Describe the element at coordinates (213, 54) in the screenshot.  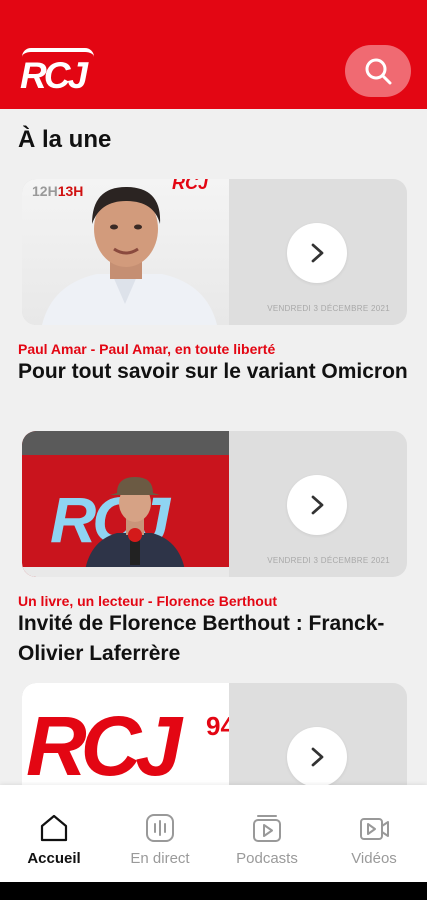
I see `app-header: RCJ` at that location.